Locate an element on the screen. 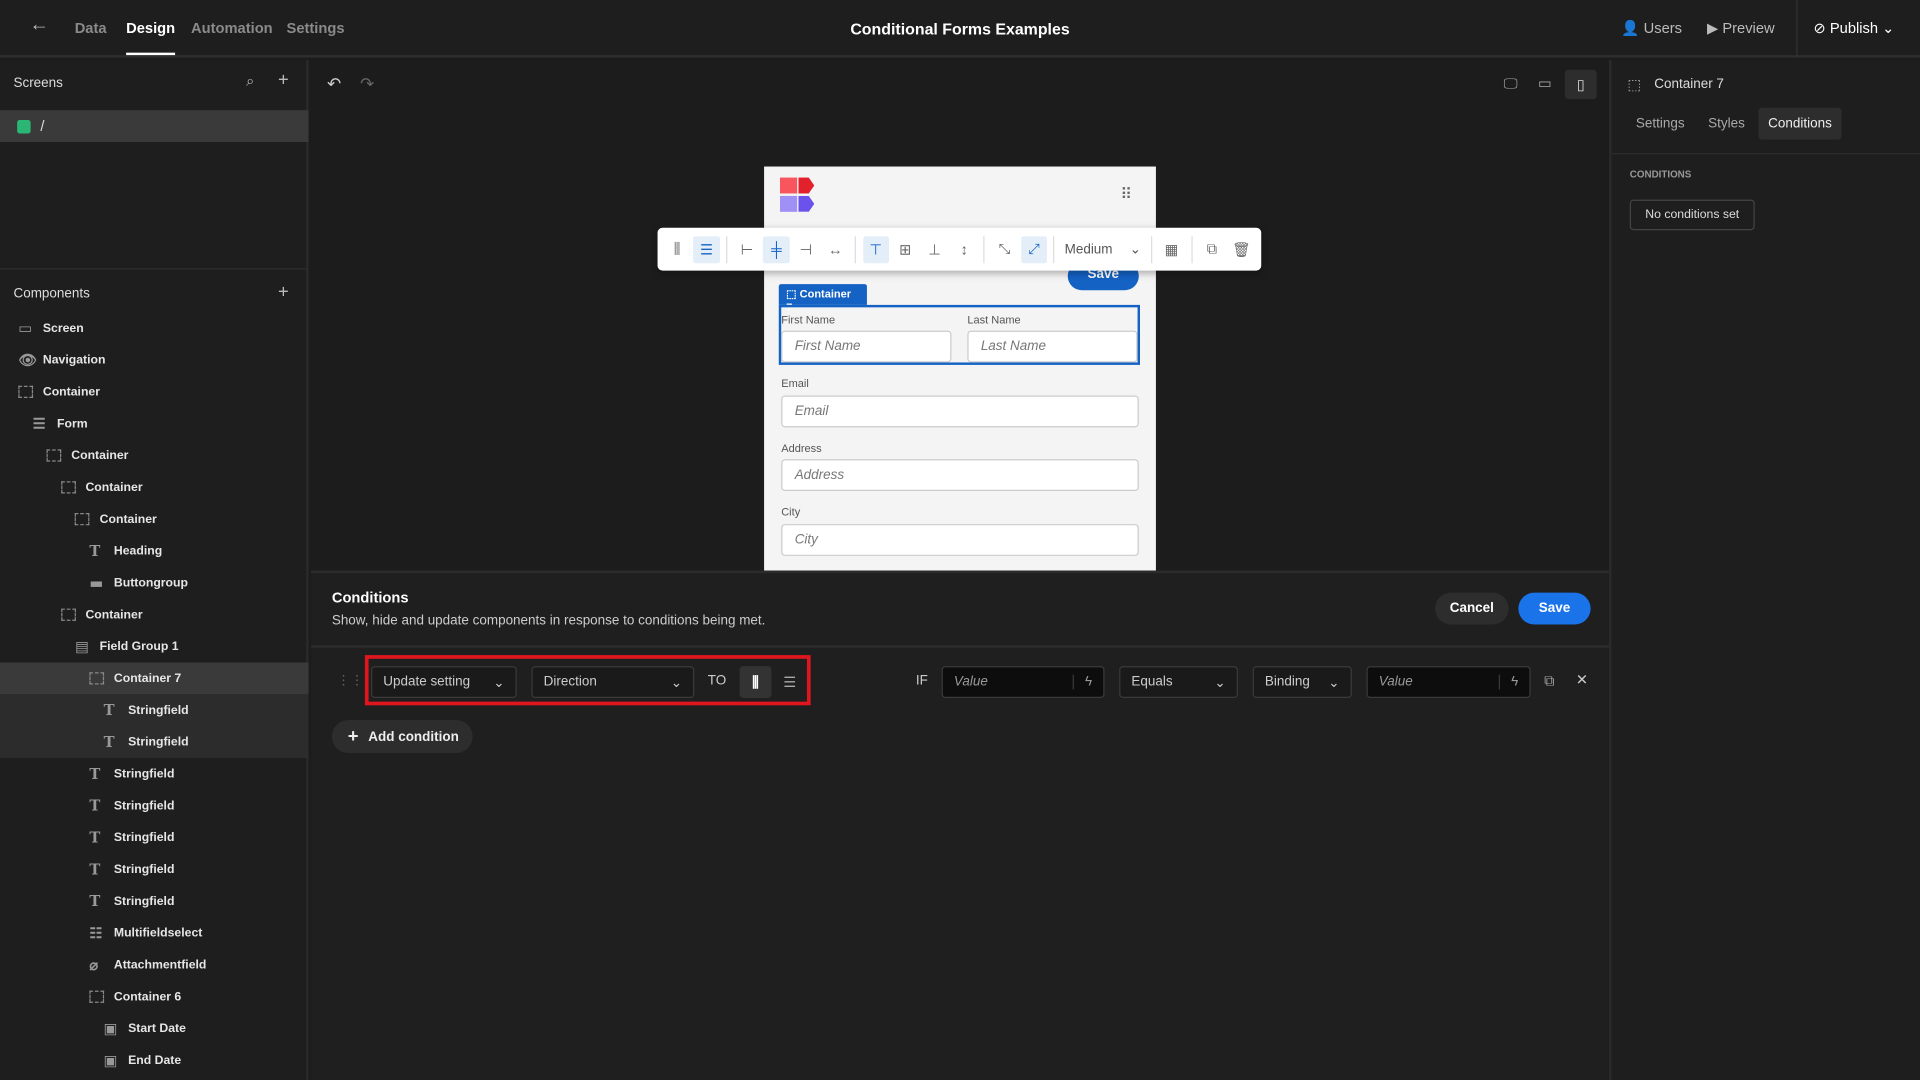  undo-icon: ↶ is located at coordinates (334, 83).